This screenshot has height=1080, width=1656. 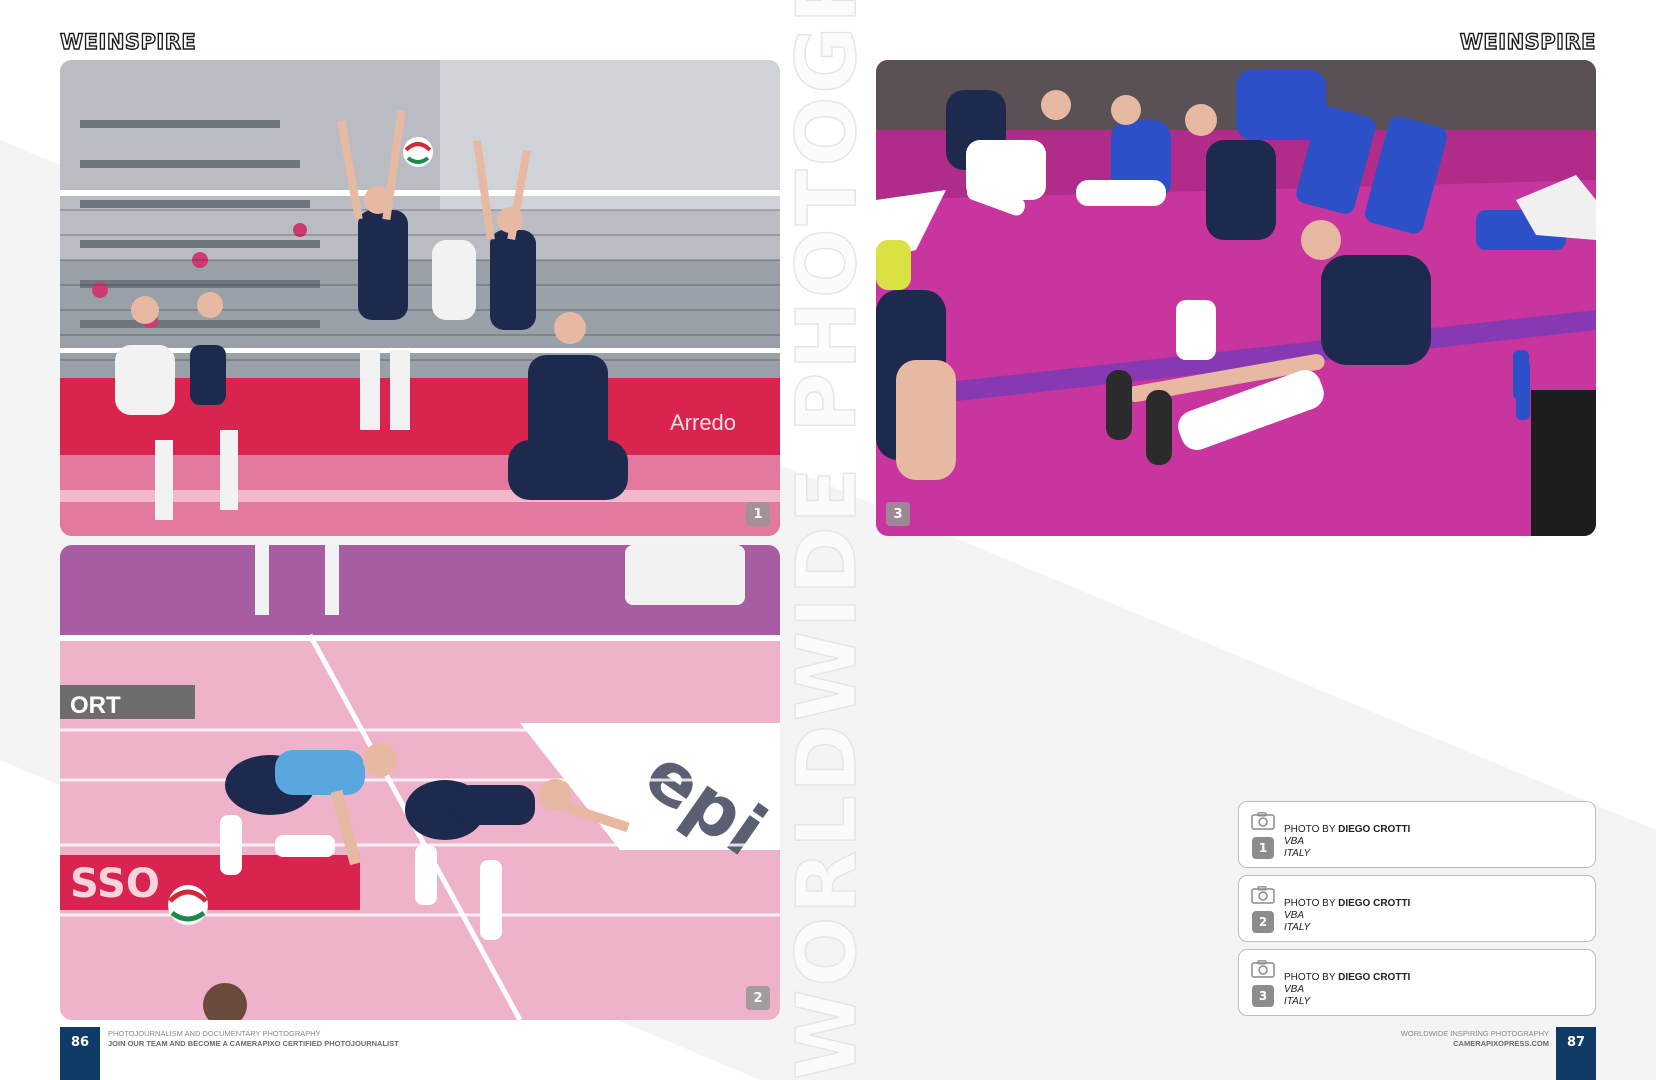 I want to click on credit-item-2: 2 PHOTO BY DIEGO CROTTI VBA ITALY, so click(x=1417, y=908).